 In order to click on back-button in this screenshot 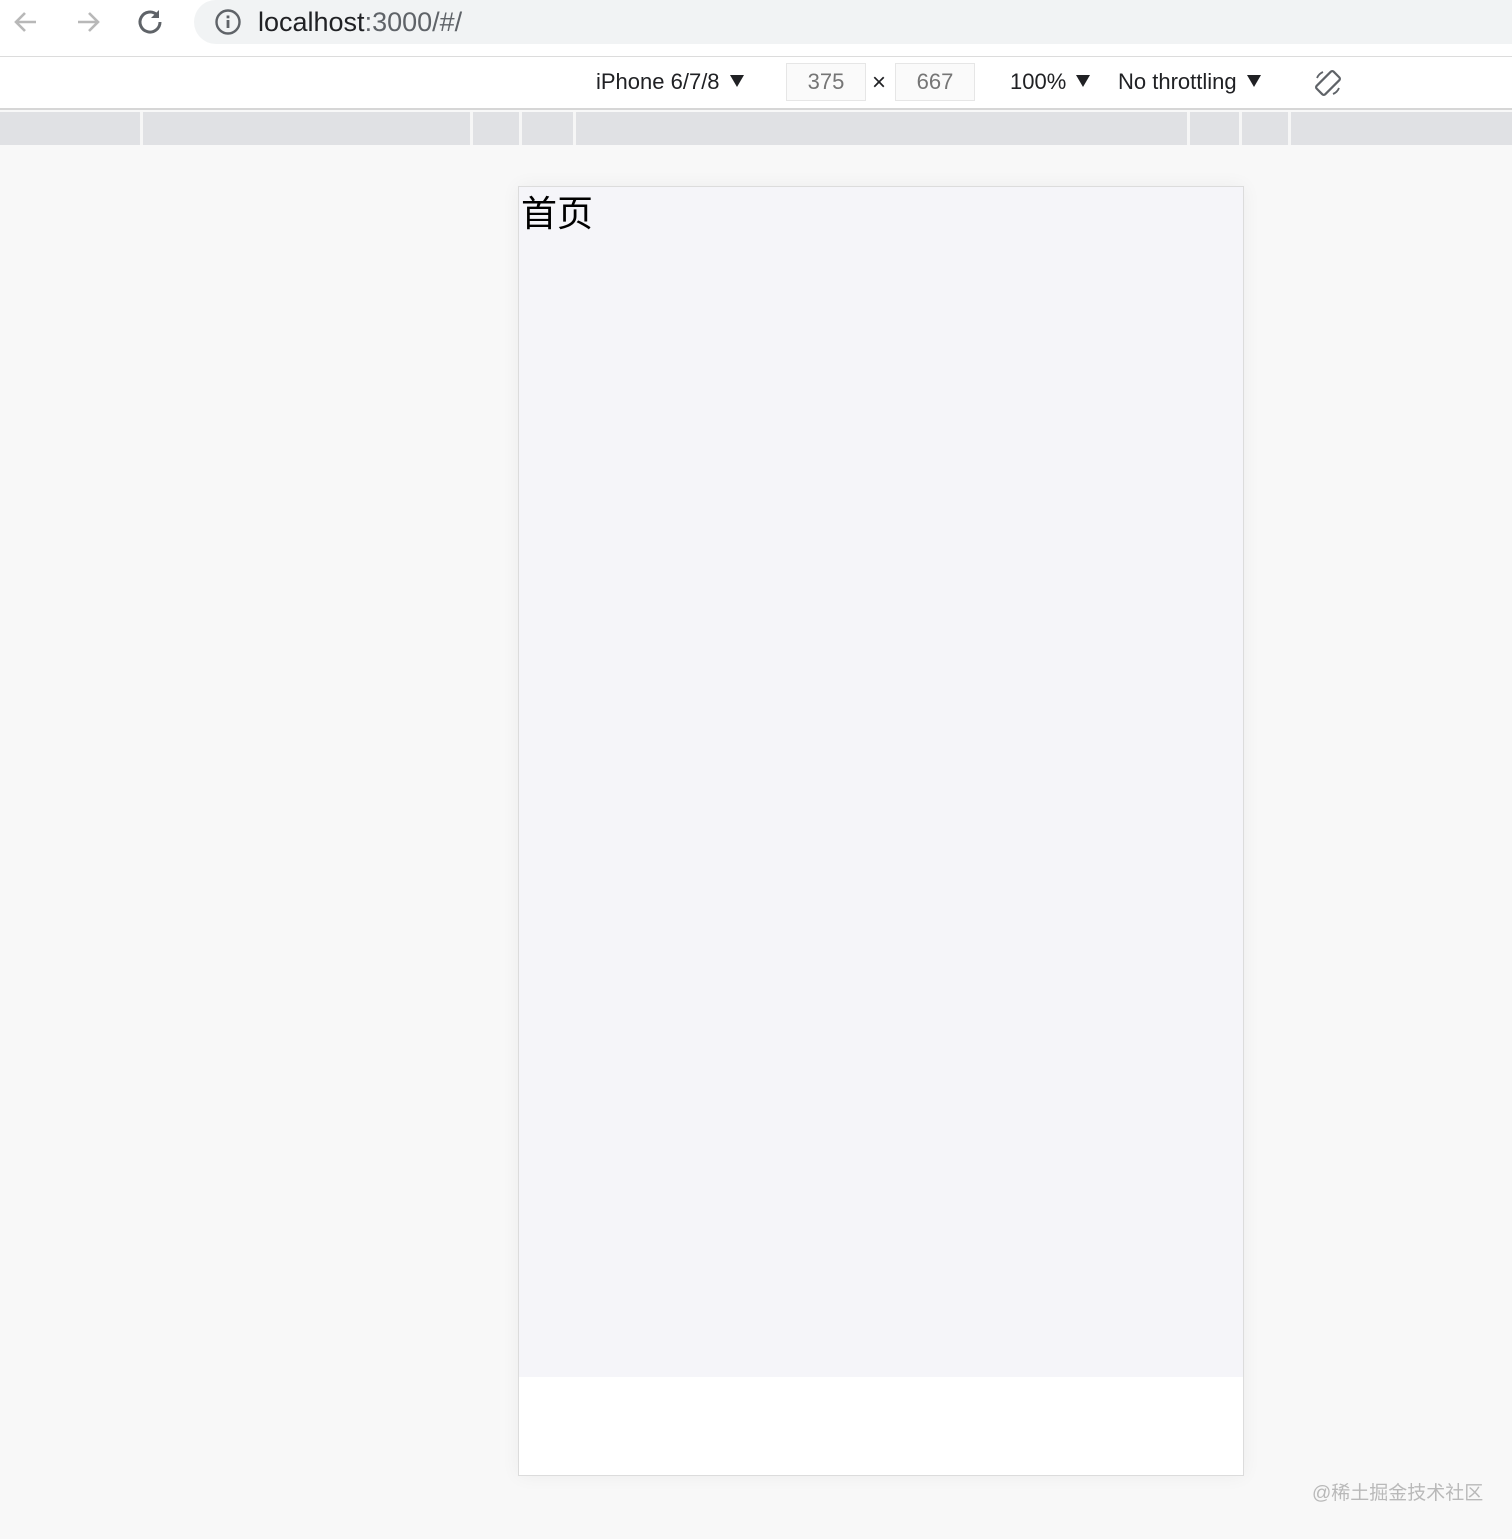, I will do `click(26, 22)`.